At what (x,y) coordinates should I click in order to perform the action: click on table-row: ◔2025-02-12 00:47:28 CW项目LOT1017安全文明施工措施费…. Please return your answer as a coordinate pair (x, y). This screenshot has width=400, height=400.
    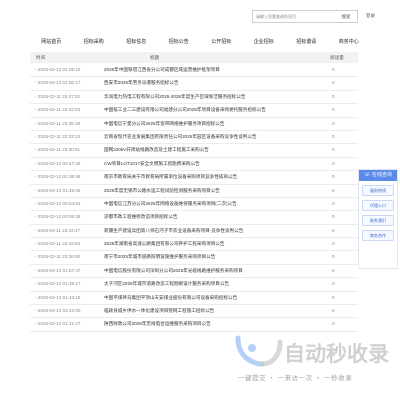
    Looking at the image, I should click on (194, 165).